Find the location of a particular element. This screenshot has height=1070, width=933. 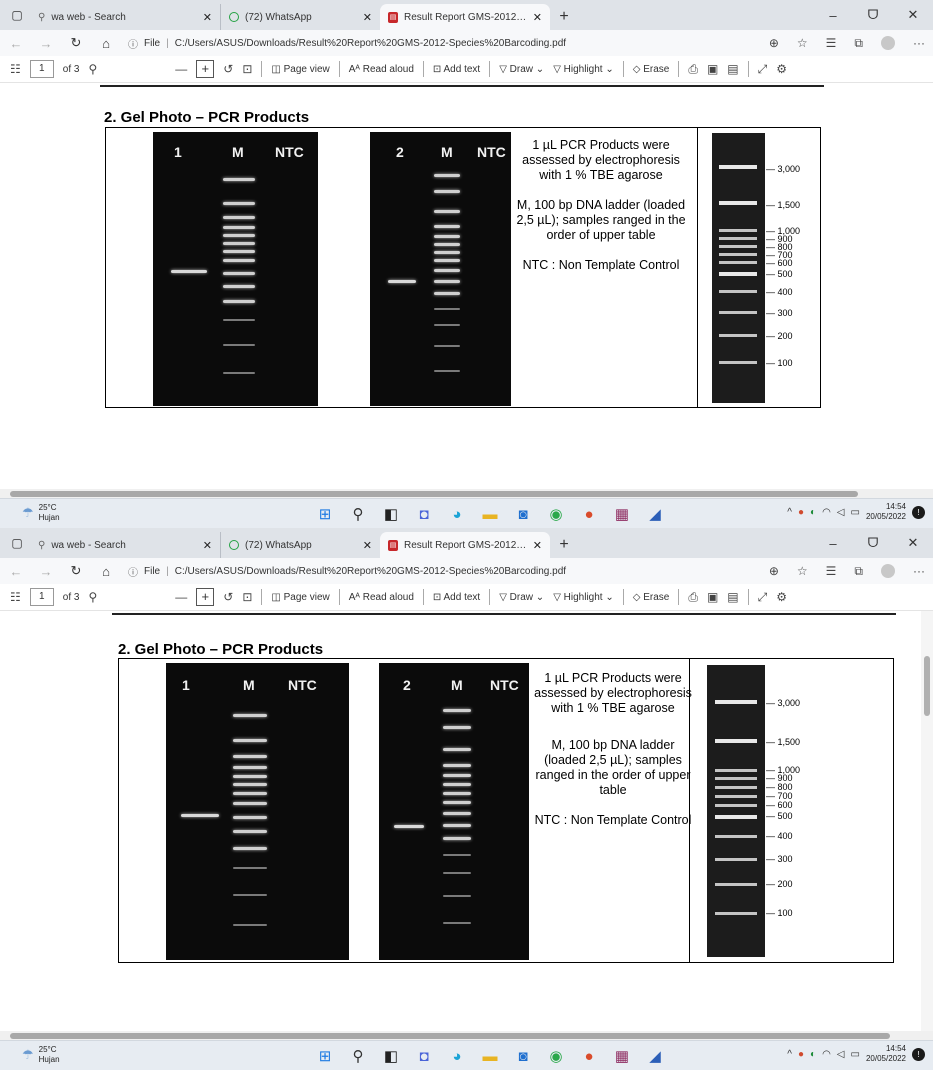

tab-whatsapp: (72) WhatsApp ✕ is located at coordinates (300, 545).